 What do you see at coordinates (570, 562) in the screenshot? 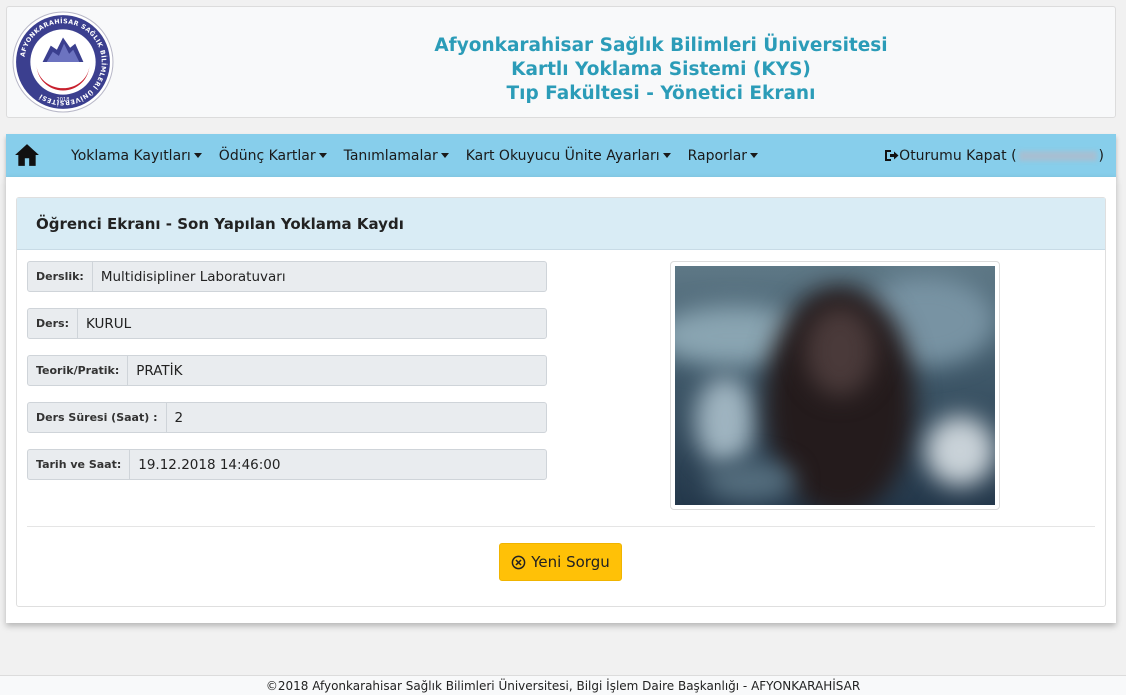
I see `new-query-label: Yeni Sorgu` at bounding box center [570, 562].